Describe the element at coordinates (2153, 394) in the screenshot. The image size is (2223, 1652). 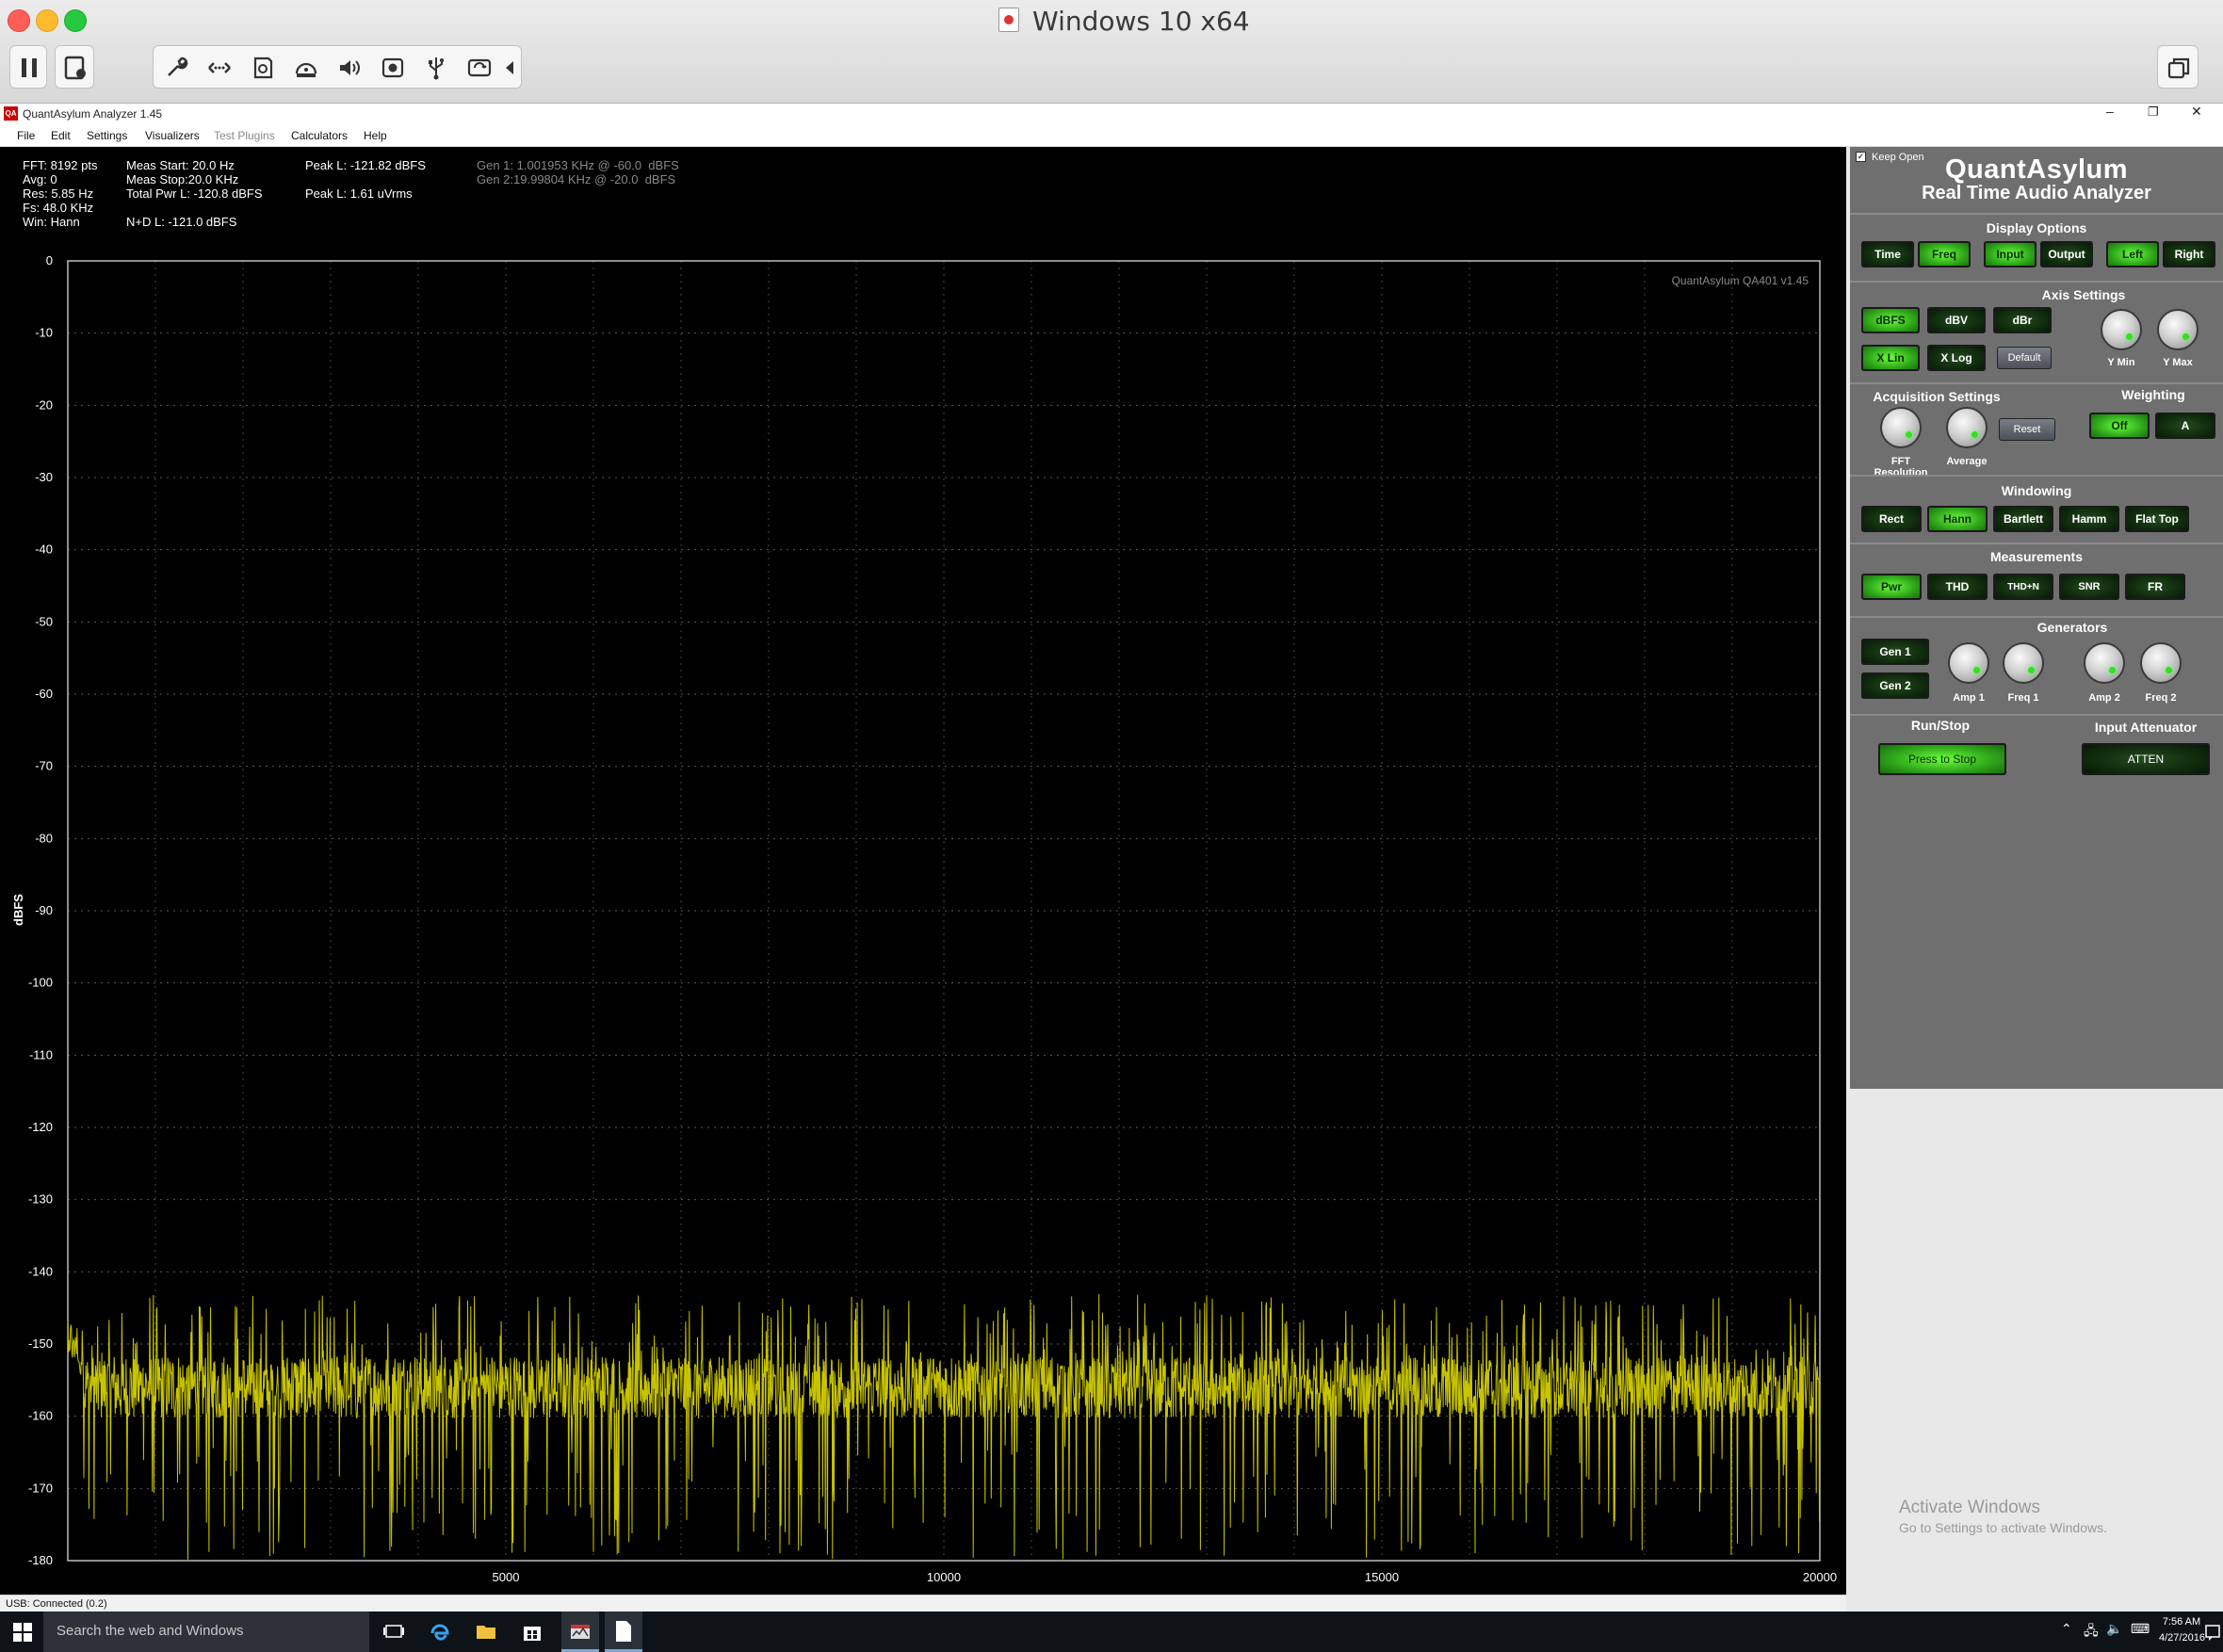
I see `weighting-header: Weighting` at that location.